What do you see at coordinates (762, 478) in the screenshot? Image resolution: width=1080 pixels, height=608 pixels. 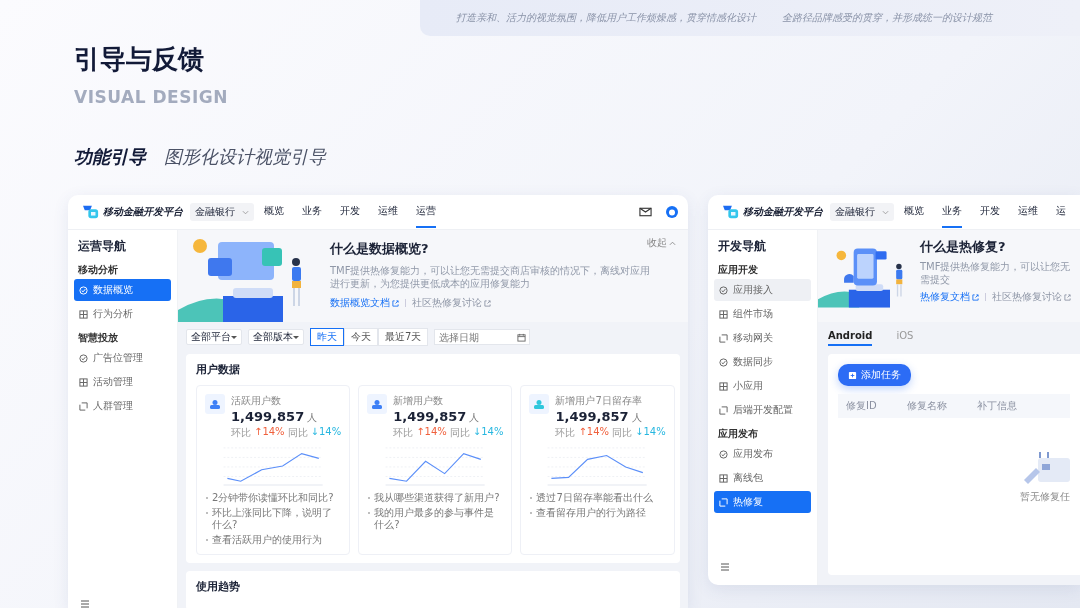 I see `sidebar-item: 离线包` at bounding box center [762, 478].